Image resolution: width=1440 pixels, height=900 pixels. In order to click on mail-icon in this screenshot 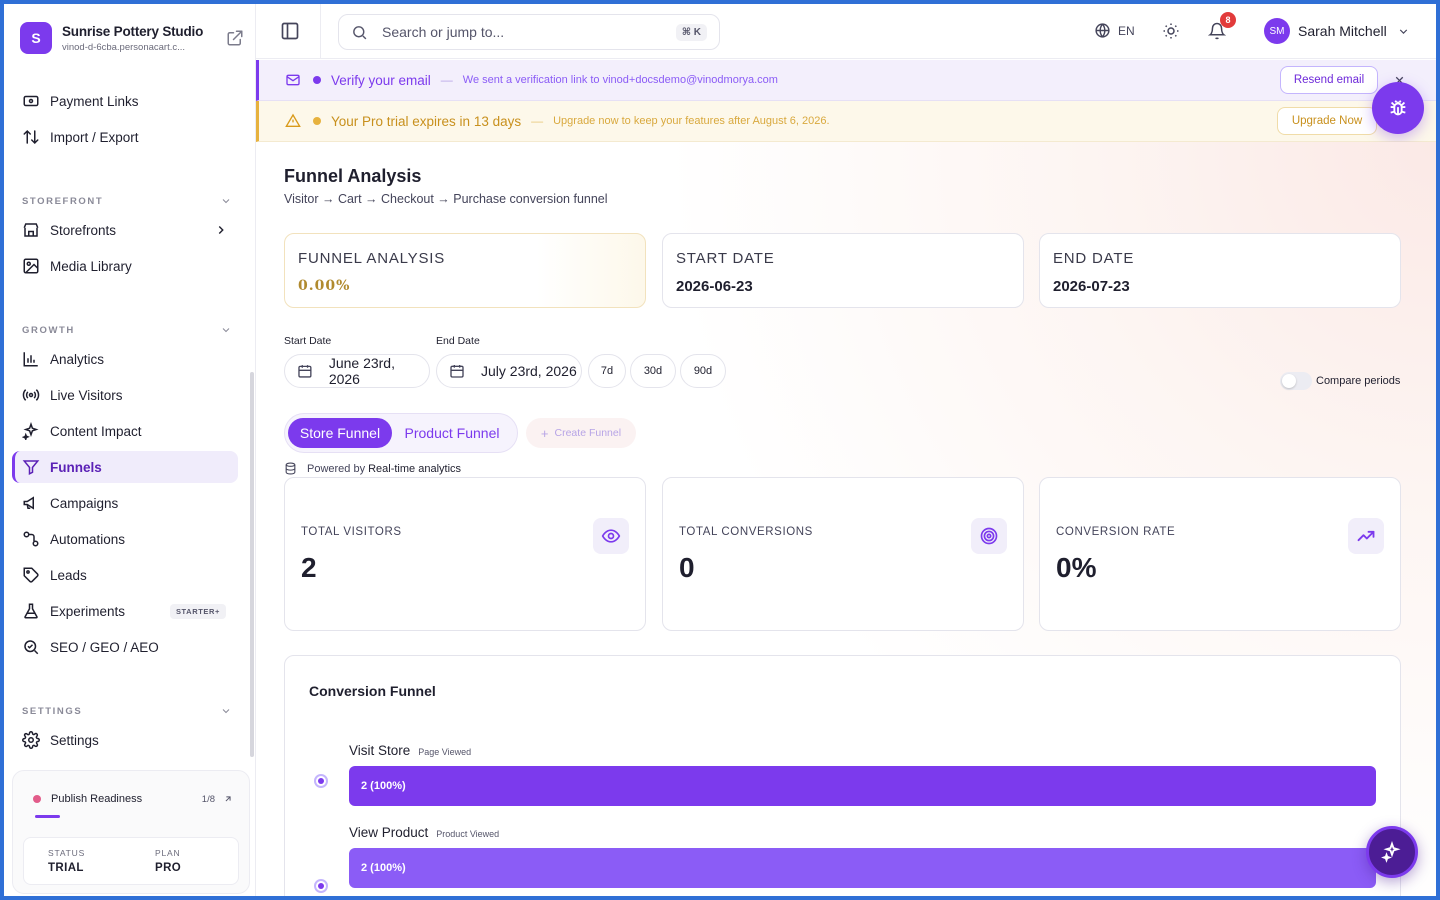, I will do `click(293, 80)`.